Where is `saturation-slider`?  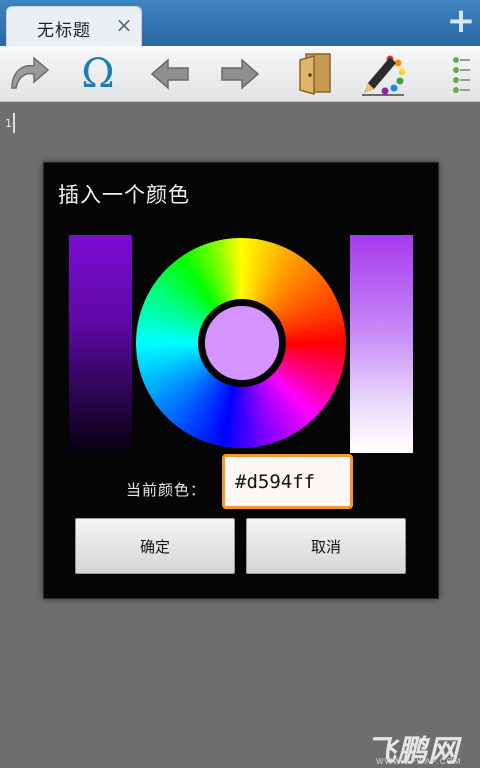
saturation-slider is located at coordinates (381, 344).